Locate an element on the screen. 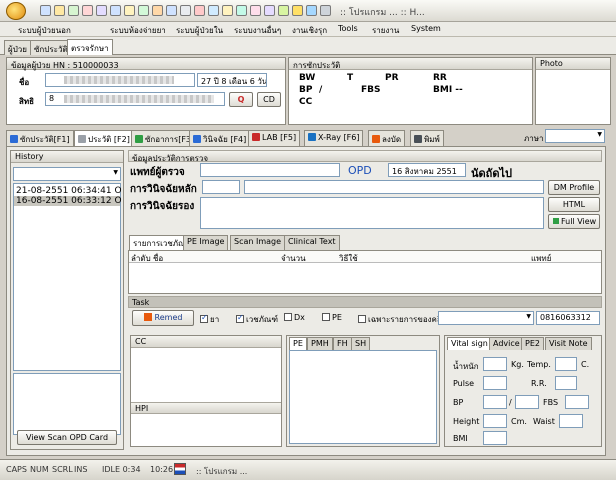 The width and height of the screenshot is (616, 480). tab-vital-sign: Vital sign is located at coordinates (469, 343).